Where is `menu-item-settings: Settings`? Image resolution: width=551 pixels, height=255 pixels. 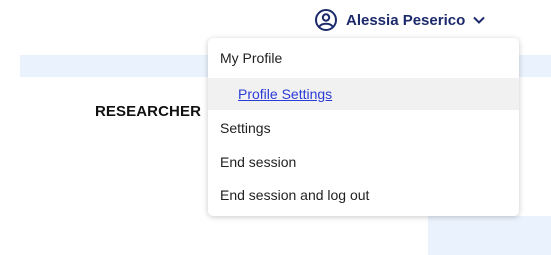
menu-item-settings: Settings is located at coordinates (363, 128).